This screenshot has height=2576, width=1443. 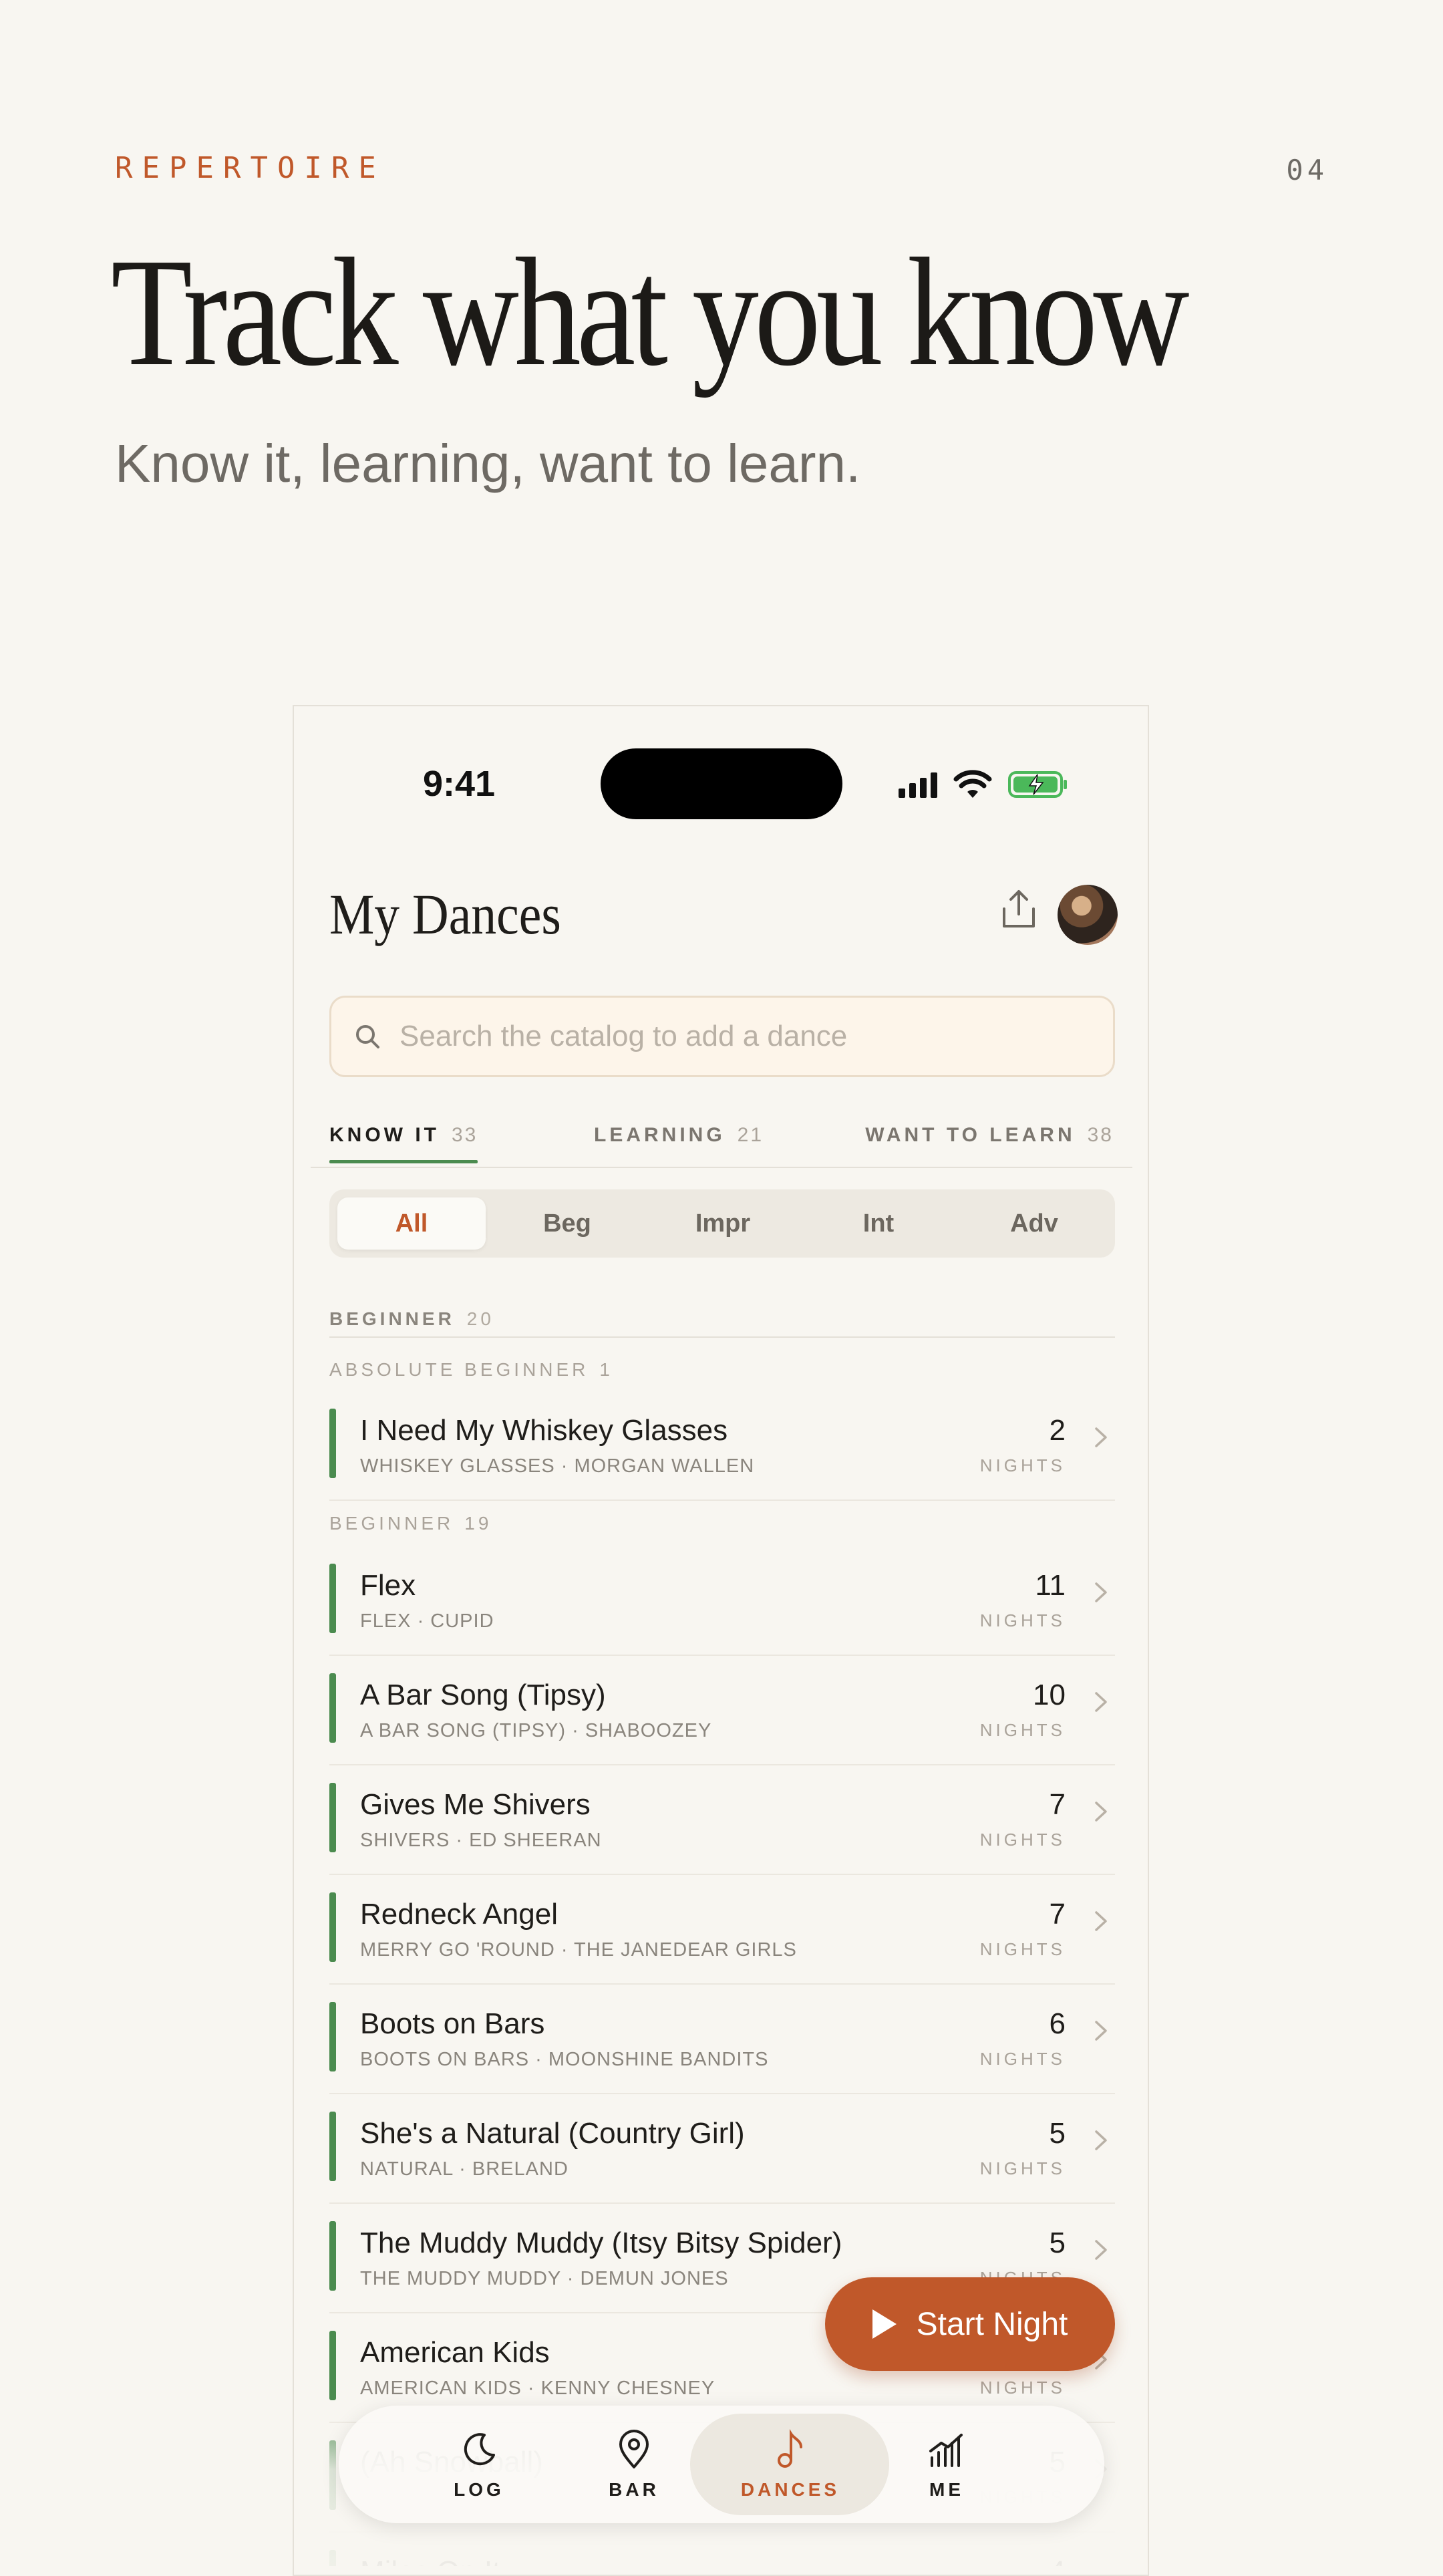 I want to click on active-tab-indicator, so click(x=403, y=1161).